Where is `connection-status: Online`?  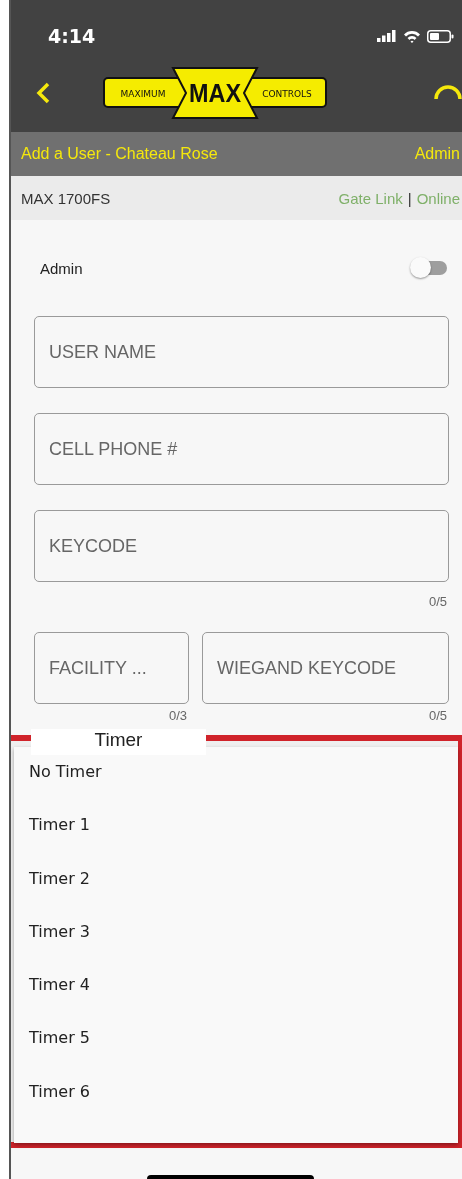 connection-status: Online is located at coordinates (438, 198).